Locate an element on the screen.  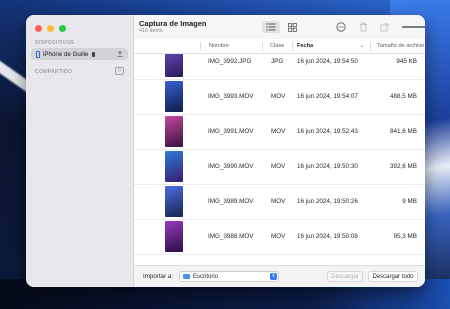
sidebar-item-iphone: iPhone de Guille is located at coordinates (79, 54).